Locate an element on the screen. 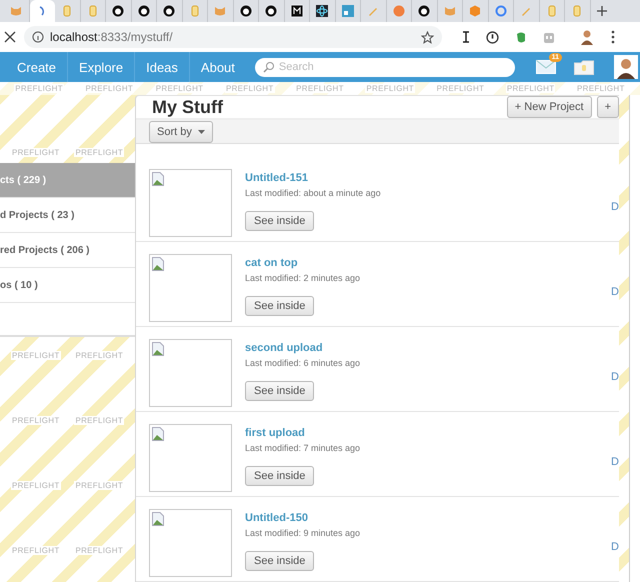 The image size is (640, 582). new-project-button: + is located at coordinates (607, 107).